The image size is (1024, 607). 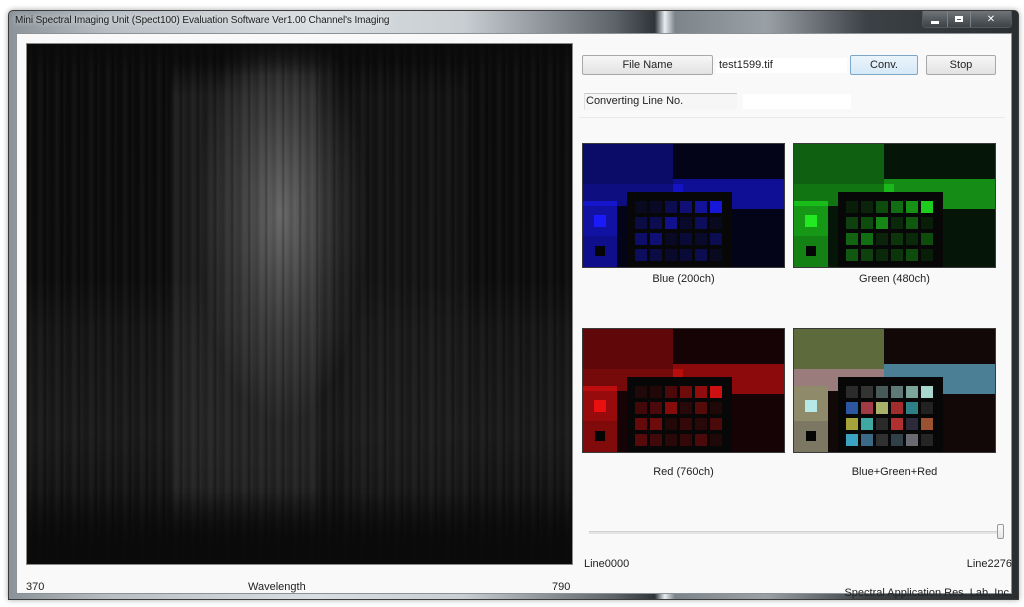 What do you see at coordinates (928, 593) in the screenshot?
I see `company-label: Spectral Application Res. Lab. Inc.` at bounding box center [928, 593].